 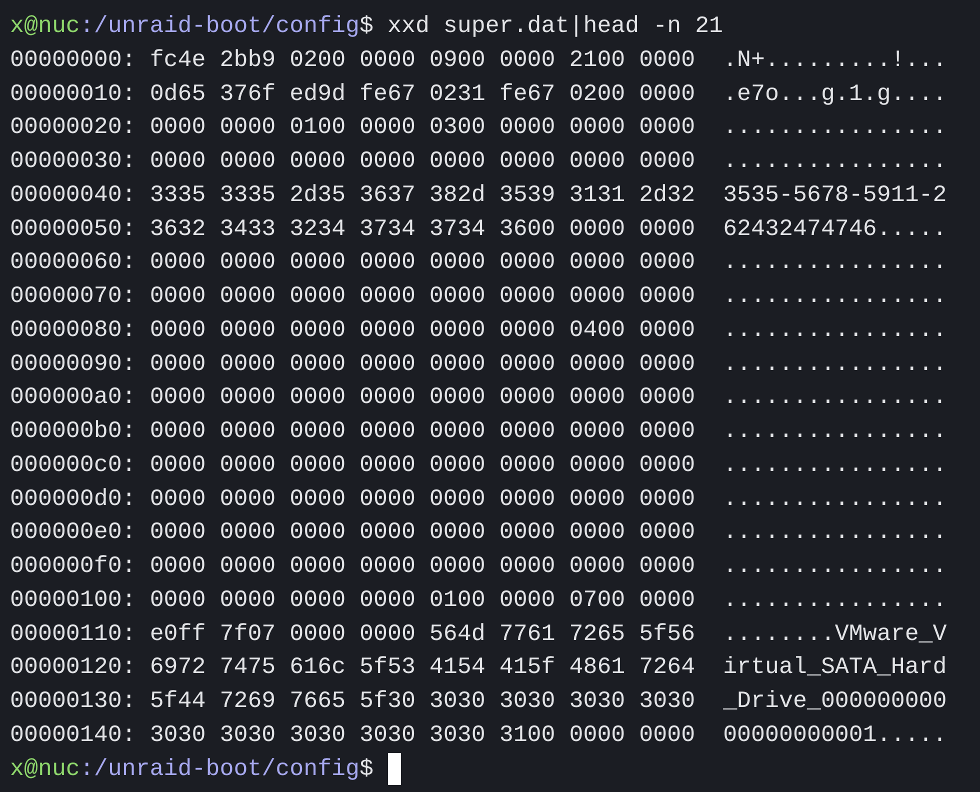 What do you see at coordinates (73, 229) in the screenshot?
I see `hex-offset: 00000050:` at bounding box center [73, 229].